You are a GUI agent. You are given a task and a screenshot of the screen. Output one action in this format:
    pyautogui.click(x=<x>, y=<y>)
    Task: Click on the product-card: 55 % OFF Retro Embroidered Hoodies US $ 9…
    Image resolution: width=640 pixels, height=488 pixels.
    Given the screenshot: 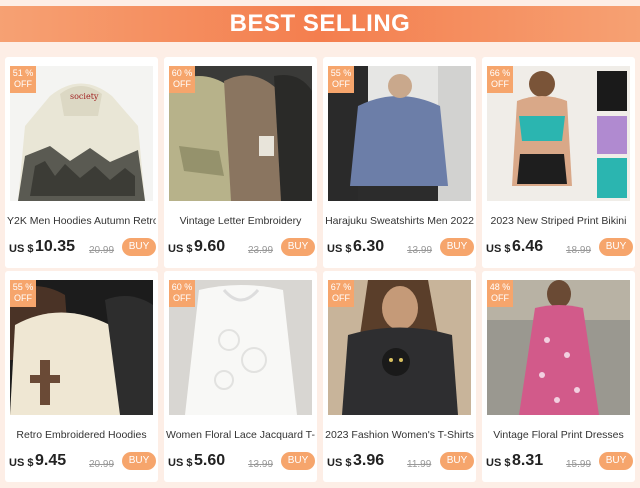 What is the action you would take?
    pyautogui.click(x=81, y=376)
    